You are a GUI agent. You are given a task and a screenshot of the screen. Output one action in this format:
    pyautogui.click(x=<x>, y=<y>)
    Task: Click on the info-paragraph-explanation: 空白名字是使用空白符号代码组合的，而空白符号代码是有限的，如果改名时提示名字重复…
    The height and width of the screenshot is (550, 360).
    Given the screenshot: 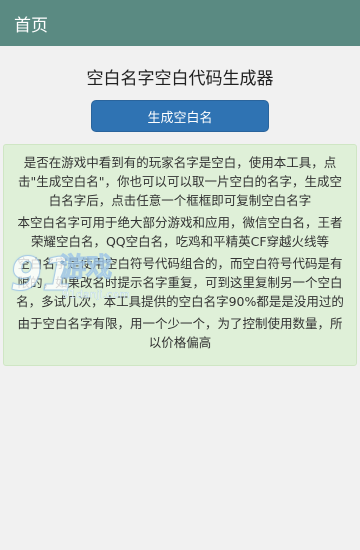 What is the action you would take?
    pyautogui.click(x=180, y=282)
    